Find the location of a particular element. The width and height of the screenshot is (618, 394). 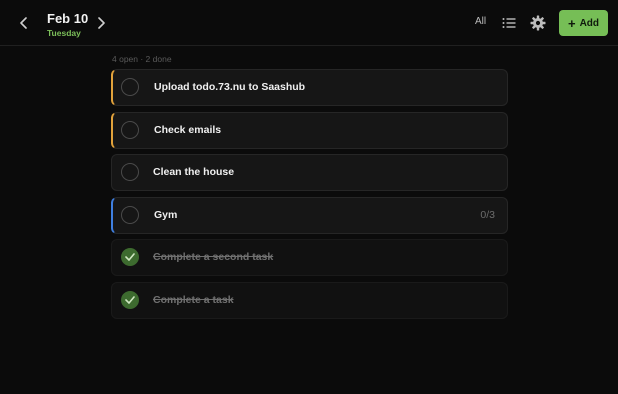

chevron-right-icon is located at coordinates (101, 23).